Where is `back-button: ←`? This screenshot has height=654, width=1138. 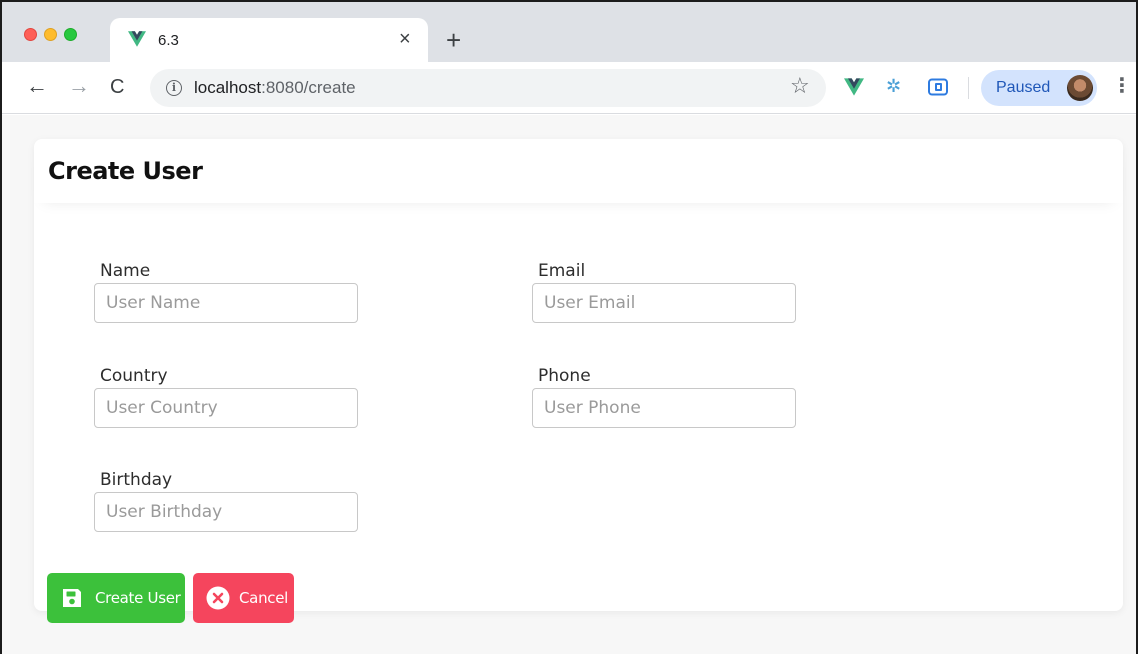
back-button: ← is located at coordinates (37, 86).